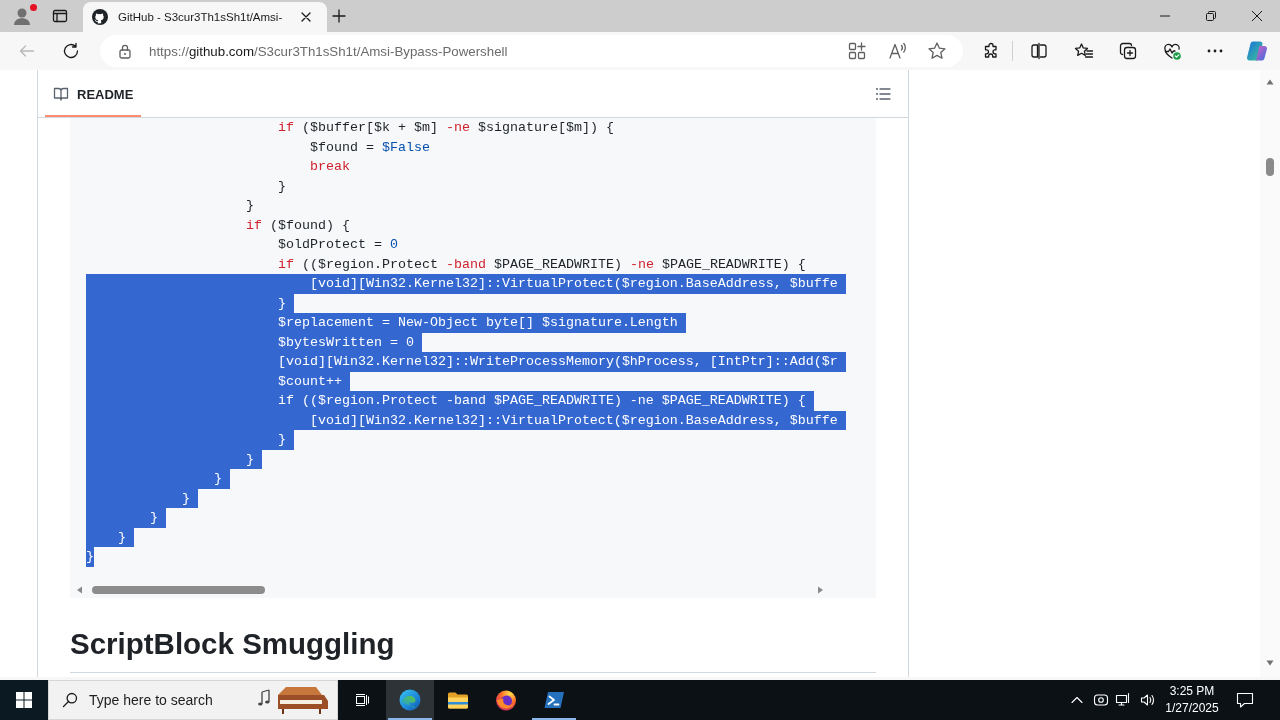  Describe the element at coordinates (1148, 700) in the screenshot. I see `speaker-icon` at that location.